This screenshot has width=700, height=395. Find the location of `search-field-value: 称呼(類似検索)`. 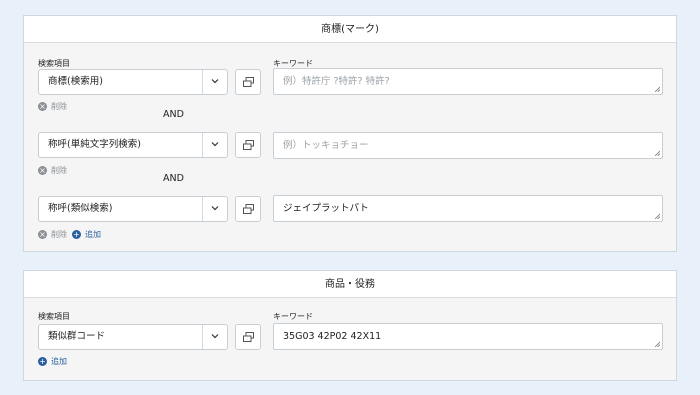

search-field-value: 称呼(類似検索) is located at coordinates (80, 208).